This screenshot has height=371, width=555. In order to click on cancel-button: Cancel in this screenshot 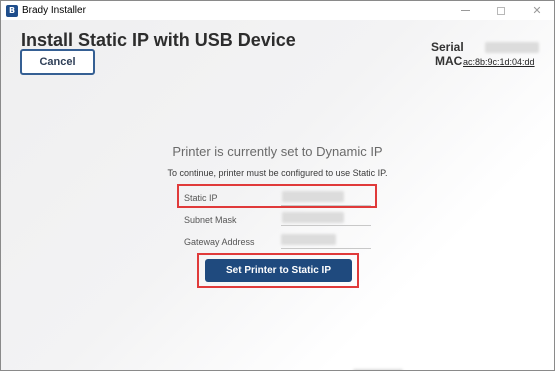, I will do `click(57, 62)`.